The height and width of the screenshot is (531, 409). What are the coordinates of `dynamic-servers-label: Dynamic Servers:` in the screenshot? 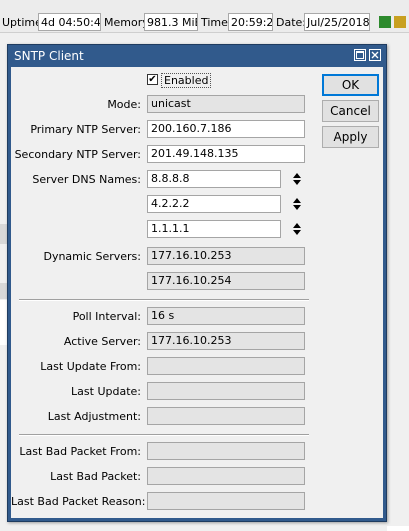 It's located at (92, 256).